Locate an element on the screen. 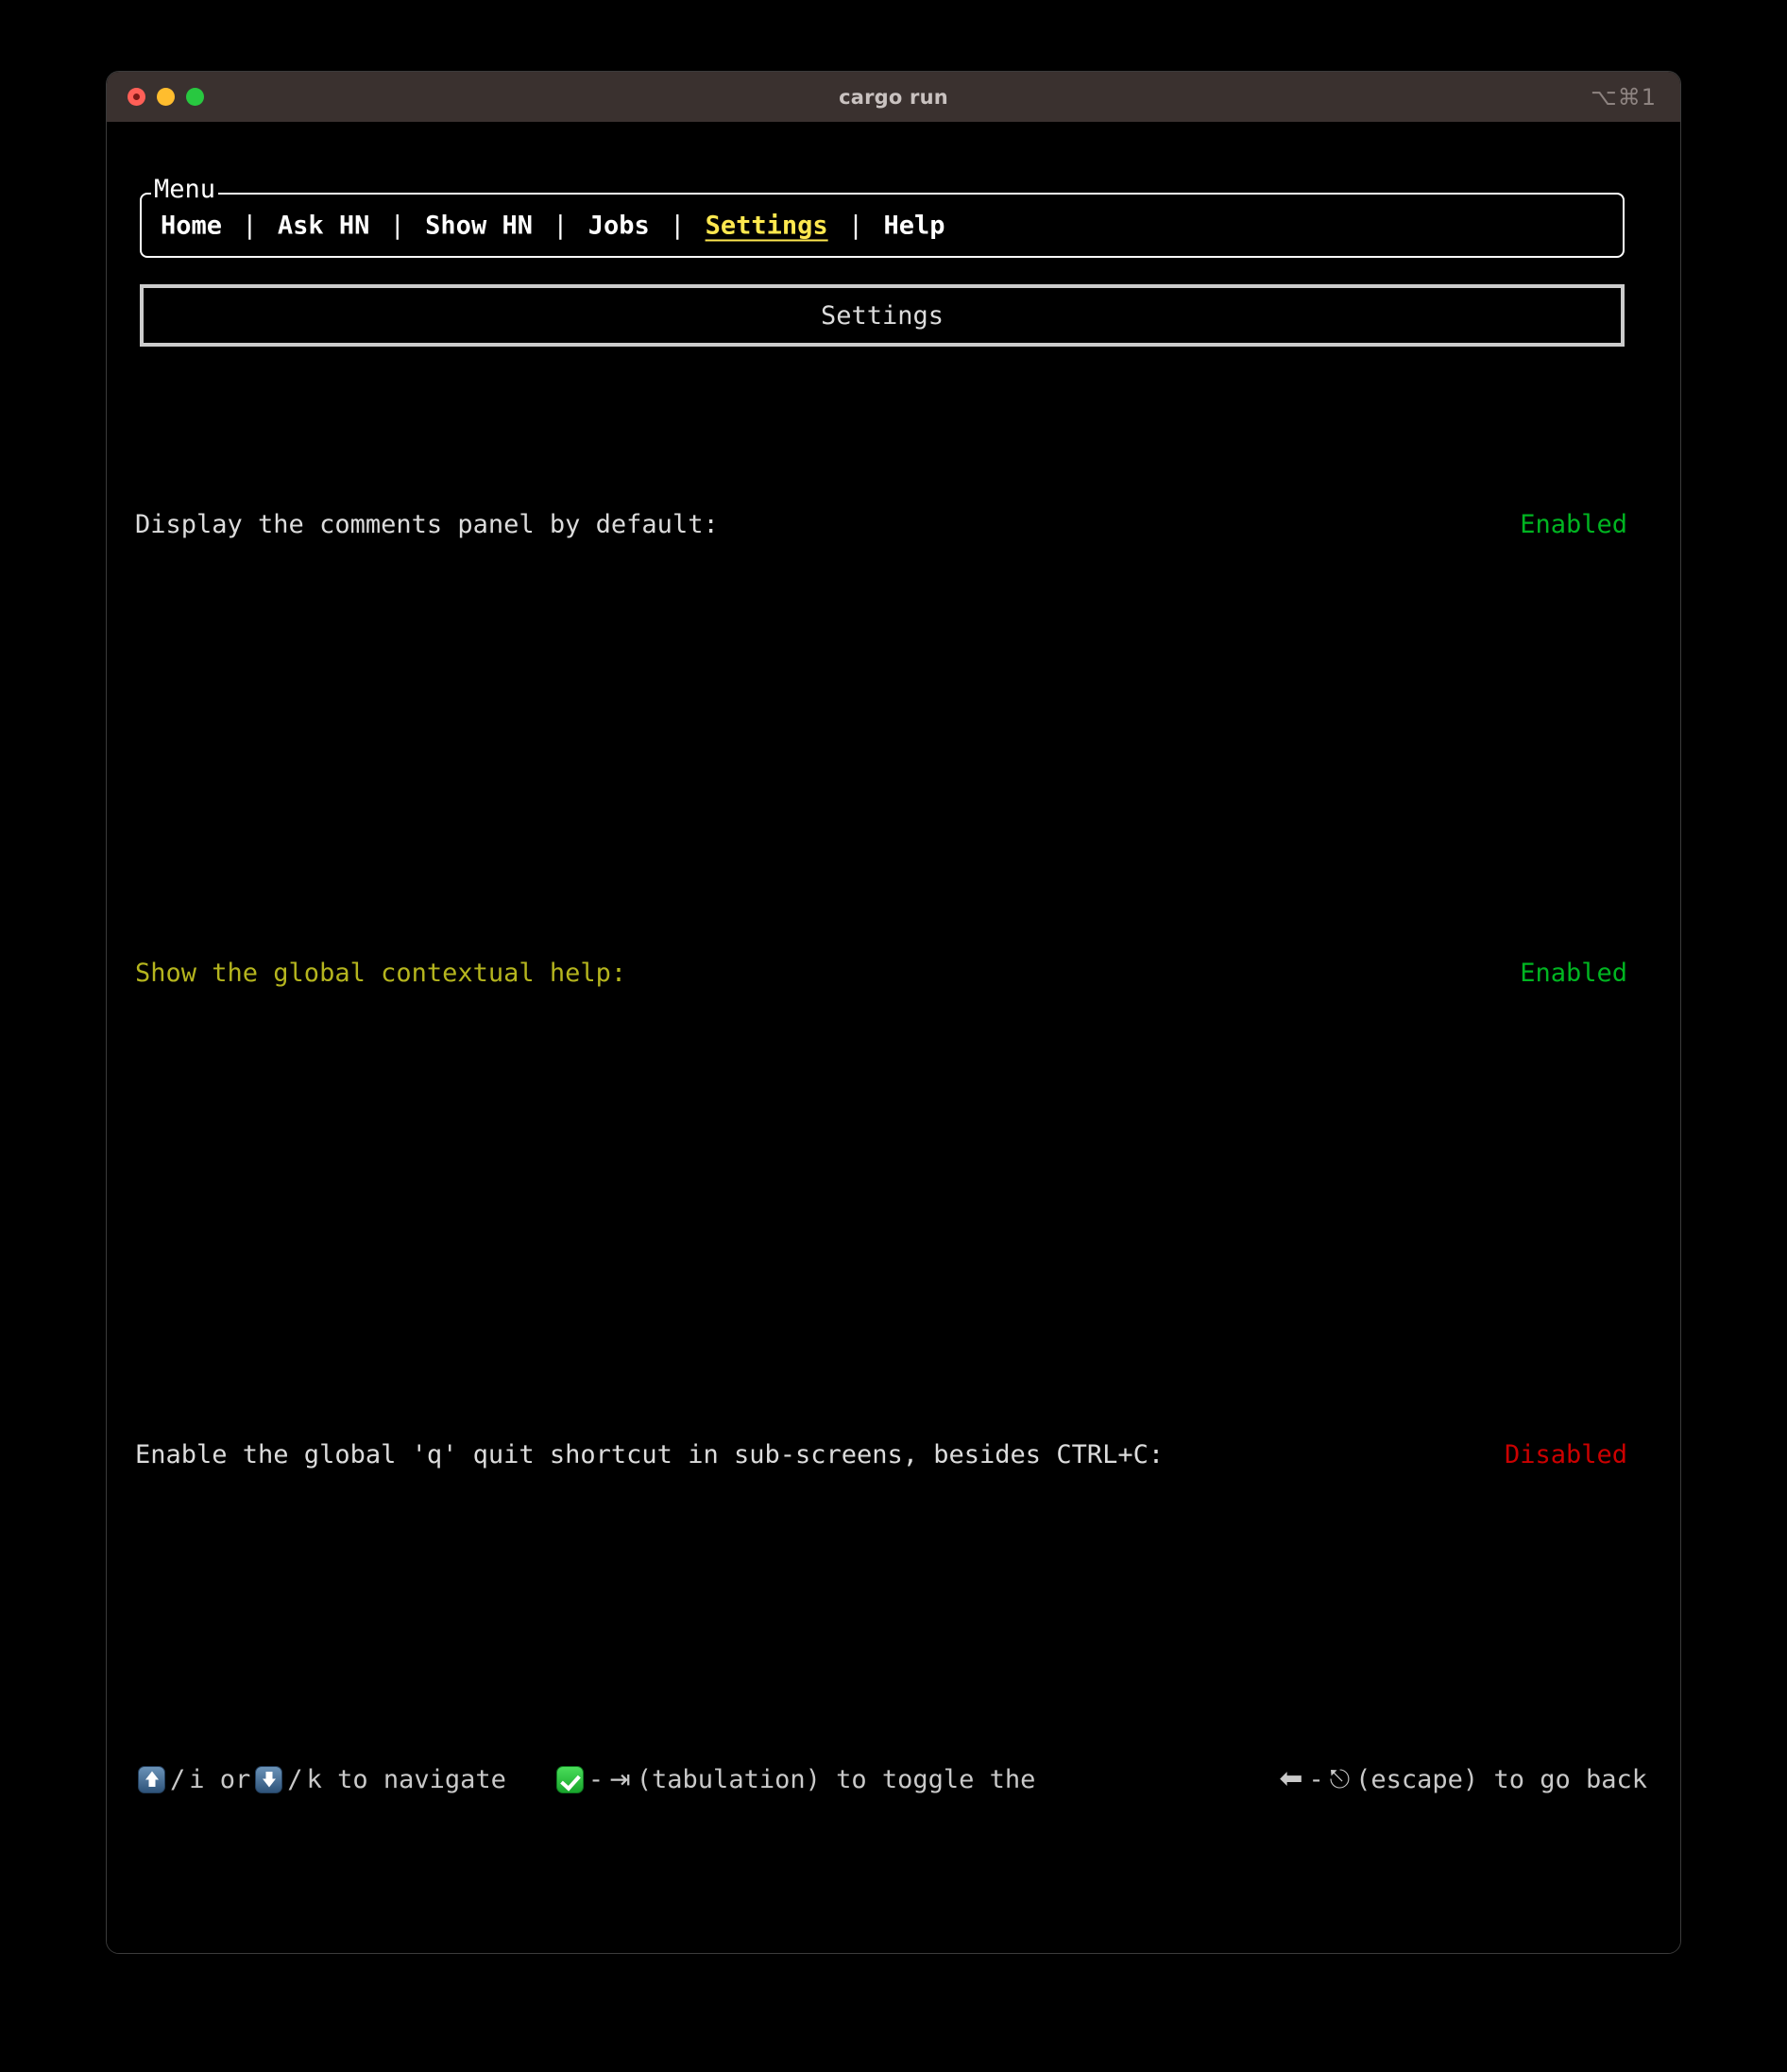 Image resolution: width=1787 pixels, height=2072 pixels. help-nav-key-2: k to navigate is located at coordinates (406, 1779).